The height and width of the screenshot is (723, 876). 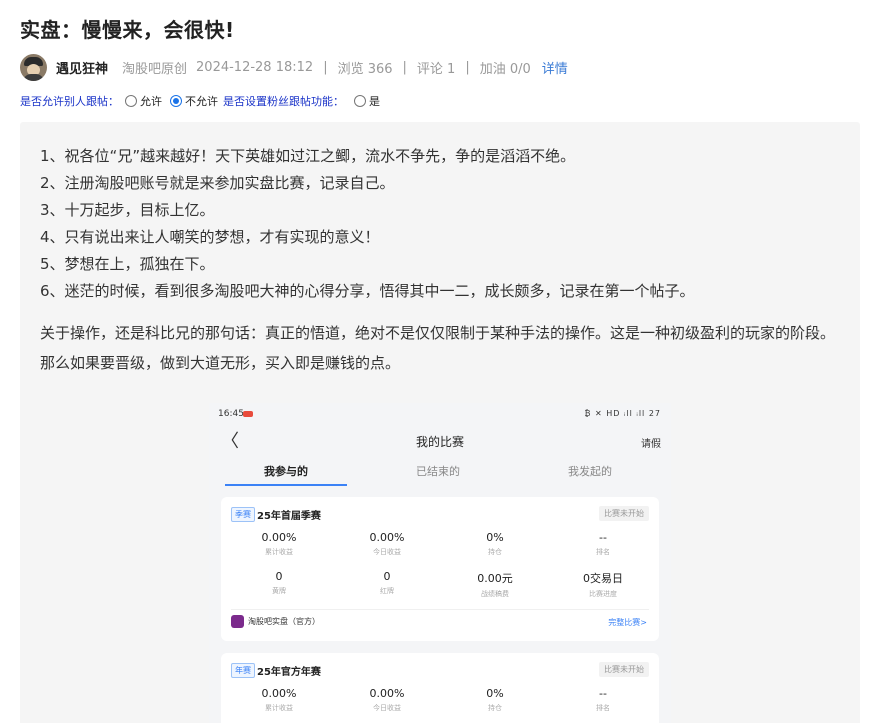 I want to click on allow-label: 允许, so click(x=151, y=101).